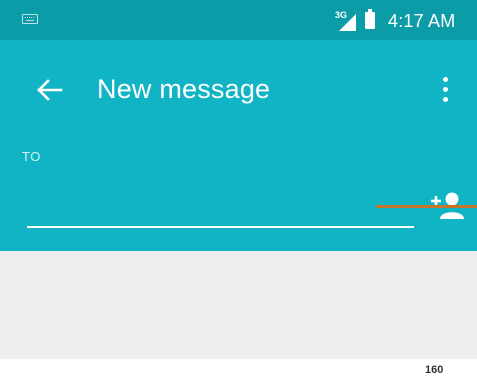  What do you see at coordinates (30, 19) in the screenshot?
I see `keyboard-icon` at bounding box center [30, 19].